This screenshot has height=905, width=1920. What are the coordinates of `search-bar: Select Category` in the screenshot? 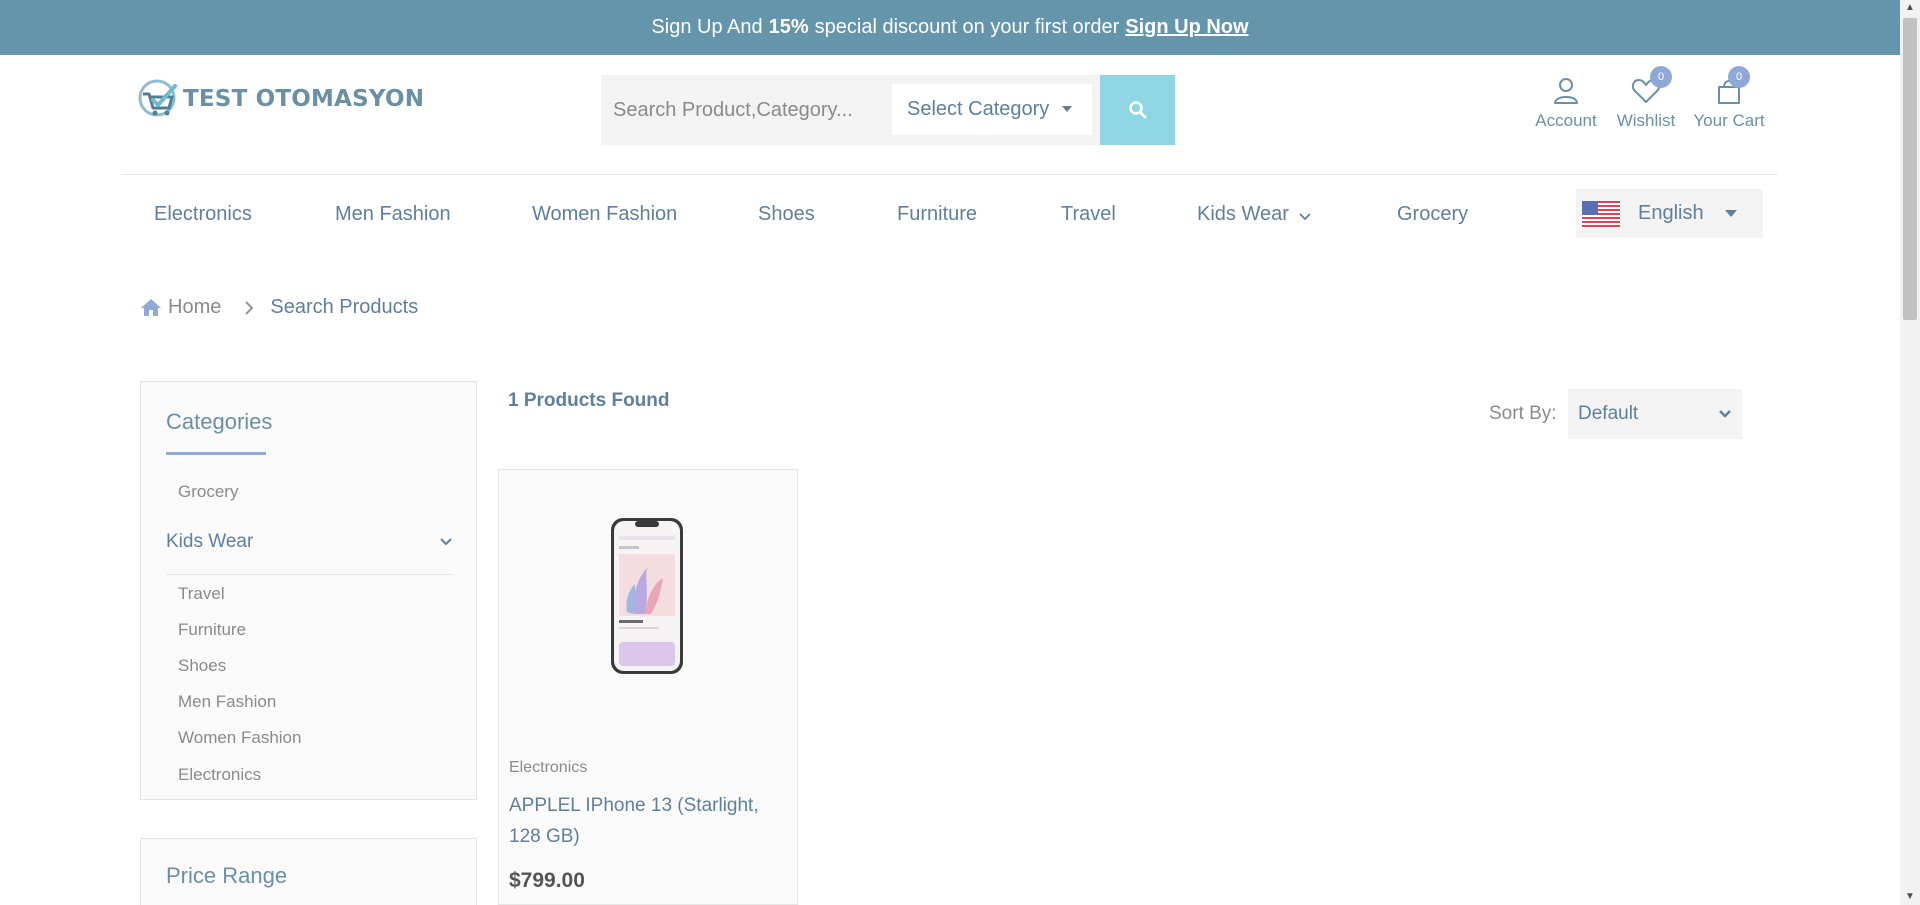 It's located at (888, 110).